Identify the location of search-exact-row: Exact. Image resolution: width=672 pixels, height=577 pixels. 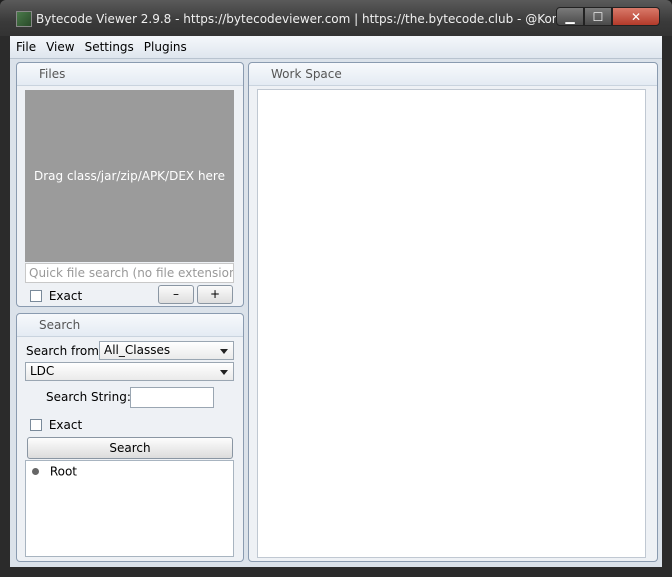
(56, 424).